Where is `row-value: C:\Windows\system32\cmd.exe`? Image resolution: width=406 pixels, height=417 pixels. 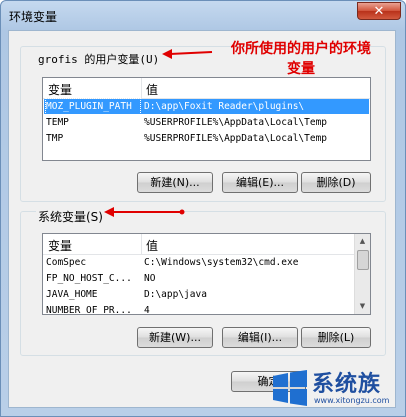
row-value: C:\Windows\system32\cmd.exe is located at coordinates (221, 262).